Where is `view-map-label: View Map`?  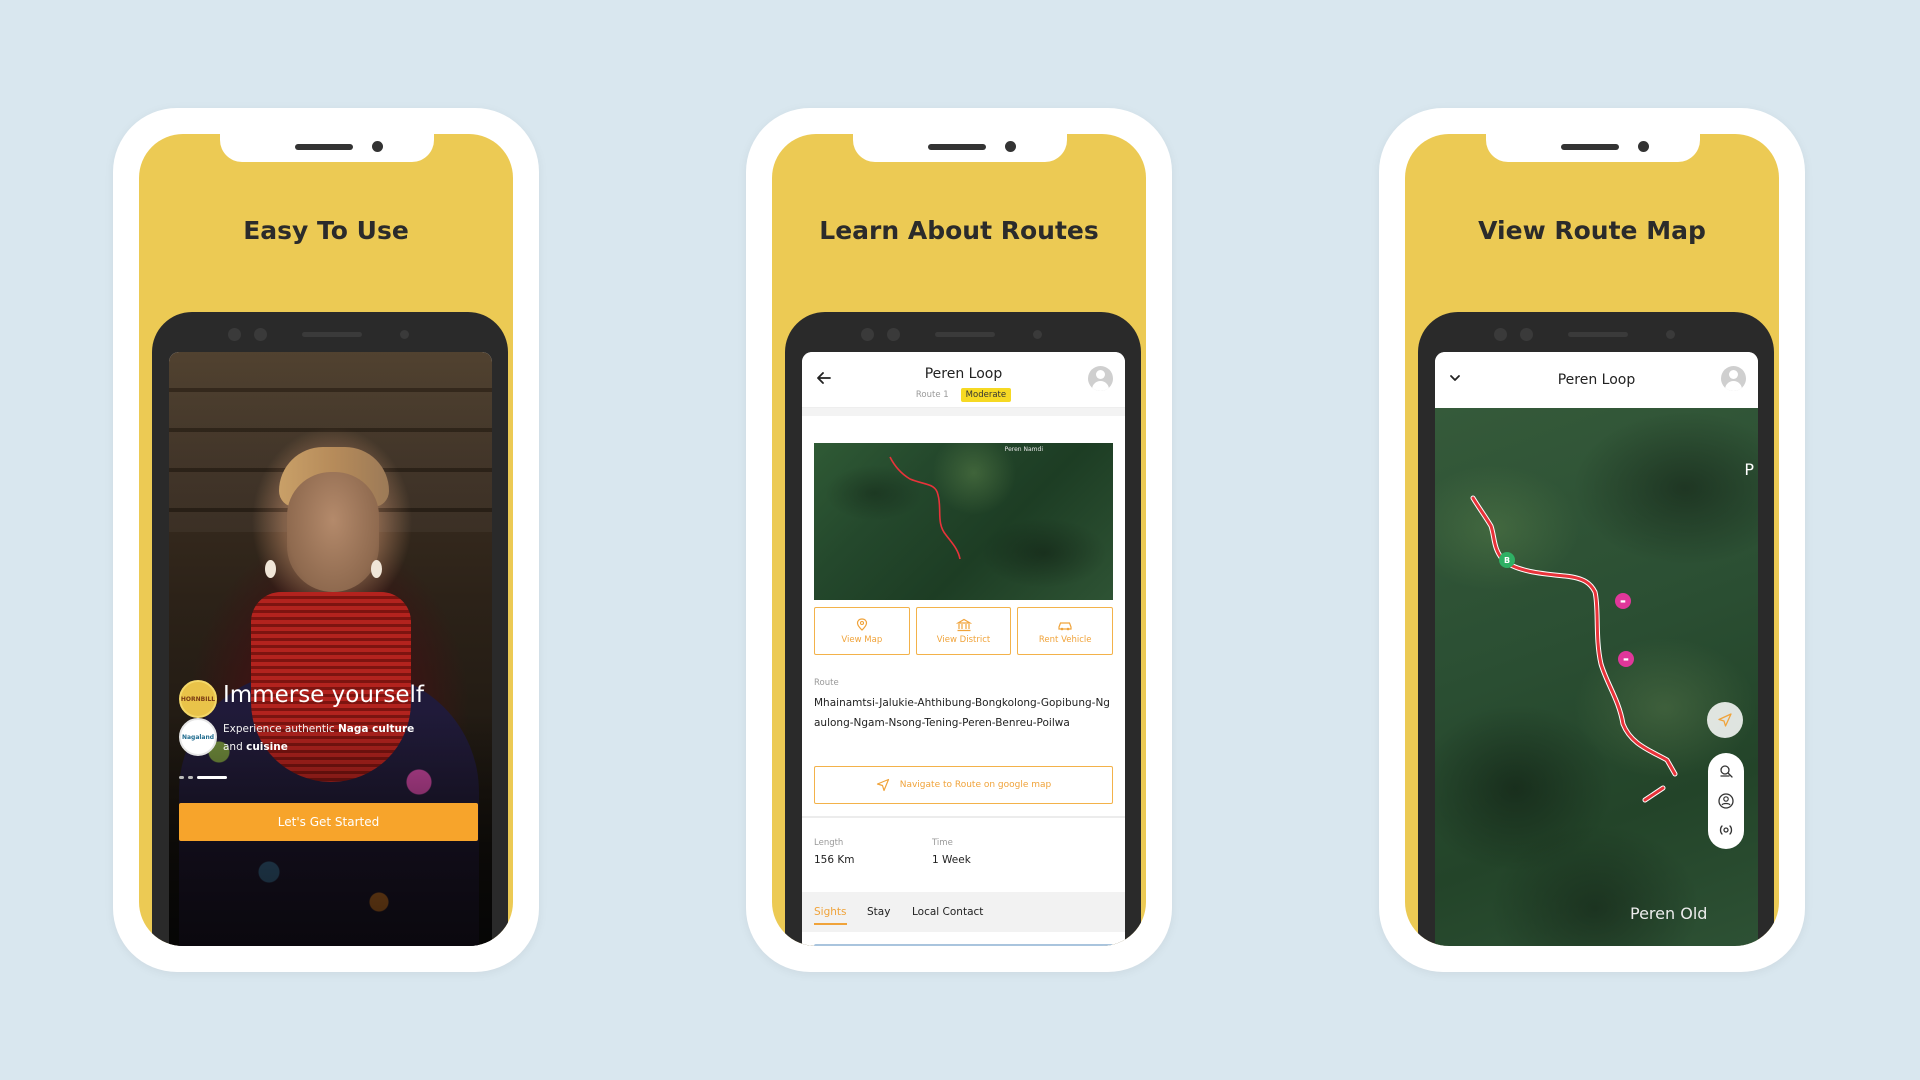
view-map-label: View Map is located at coordinates (862, 639).